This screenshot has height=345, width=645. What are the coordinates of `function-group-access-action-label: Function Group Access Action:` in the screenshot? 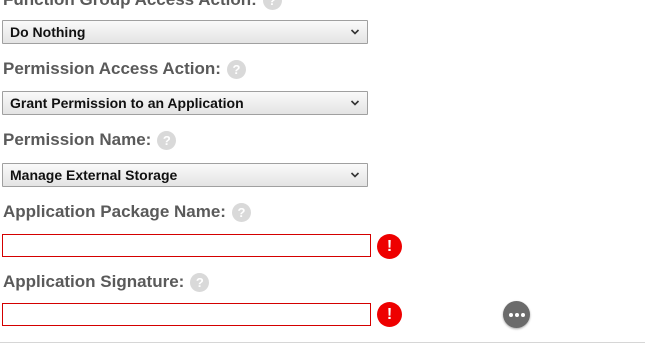 It's located at (130, 6).